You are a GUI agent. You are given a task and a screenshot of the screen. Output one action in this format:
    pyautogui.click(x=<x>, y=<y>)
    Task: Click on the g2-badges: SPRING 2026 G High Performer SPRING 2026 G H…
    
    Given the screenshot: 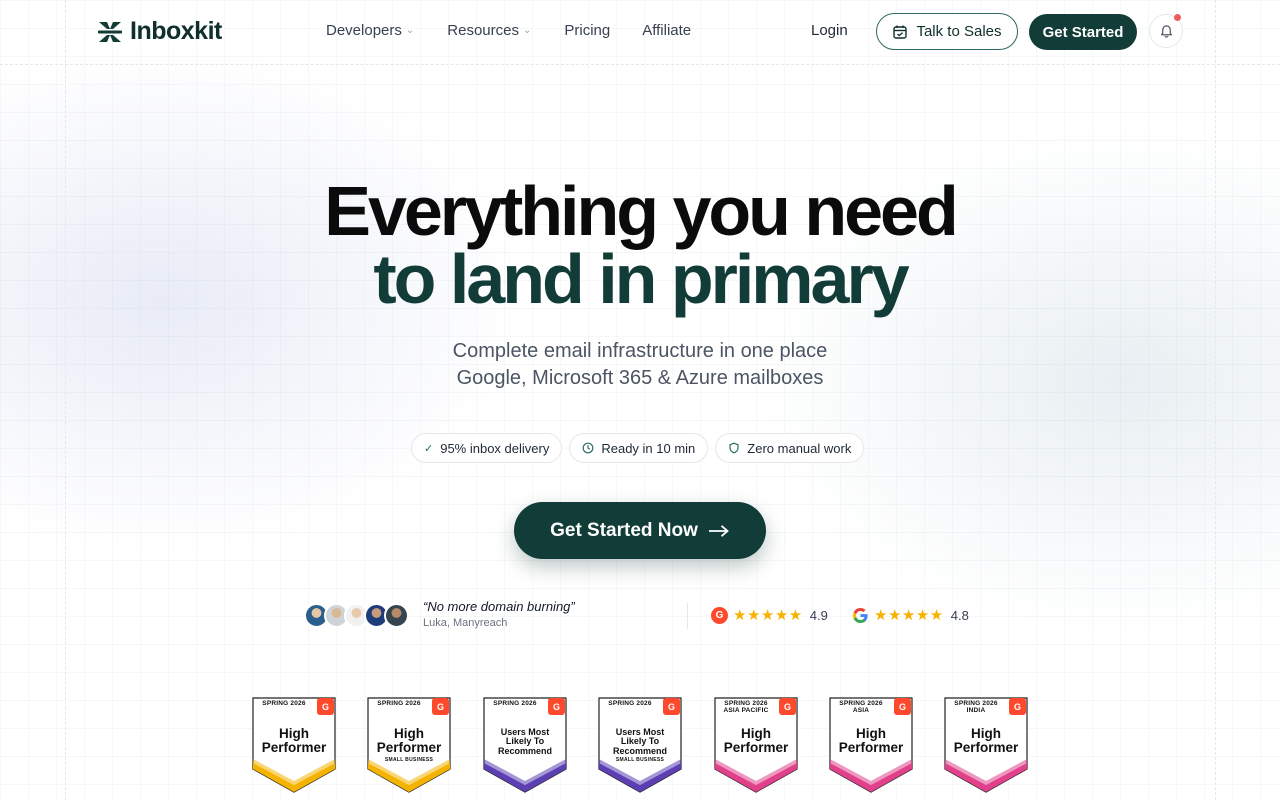 What is the action you would take?
    pyautogui.click(x=640, y=748)
    